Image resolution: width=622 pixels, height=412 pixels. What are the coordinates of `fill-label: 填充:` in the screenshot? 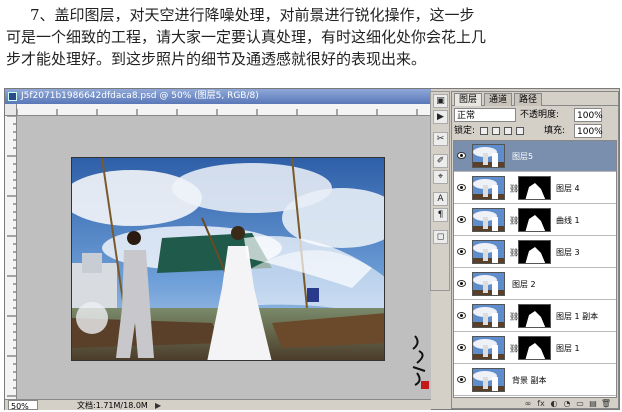 It's located at (555, 131).